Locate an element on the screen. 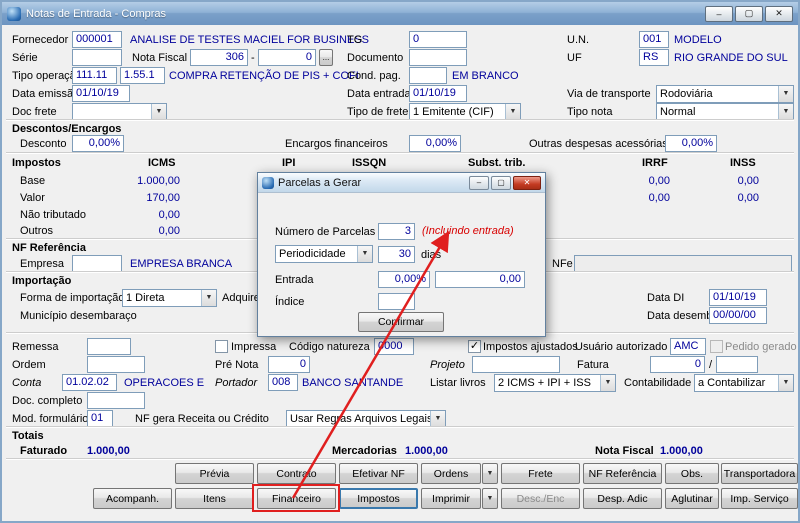  nota-fiscal-number-field: 306 is located at coordinates (219, 57).